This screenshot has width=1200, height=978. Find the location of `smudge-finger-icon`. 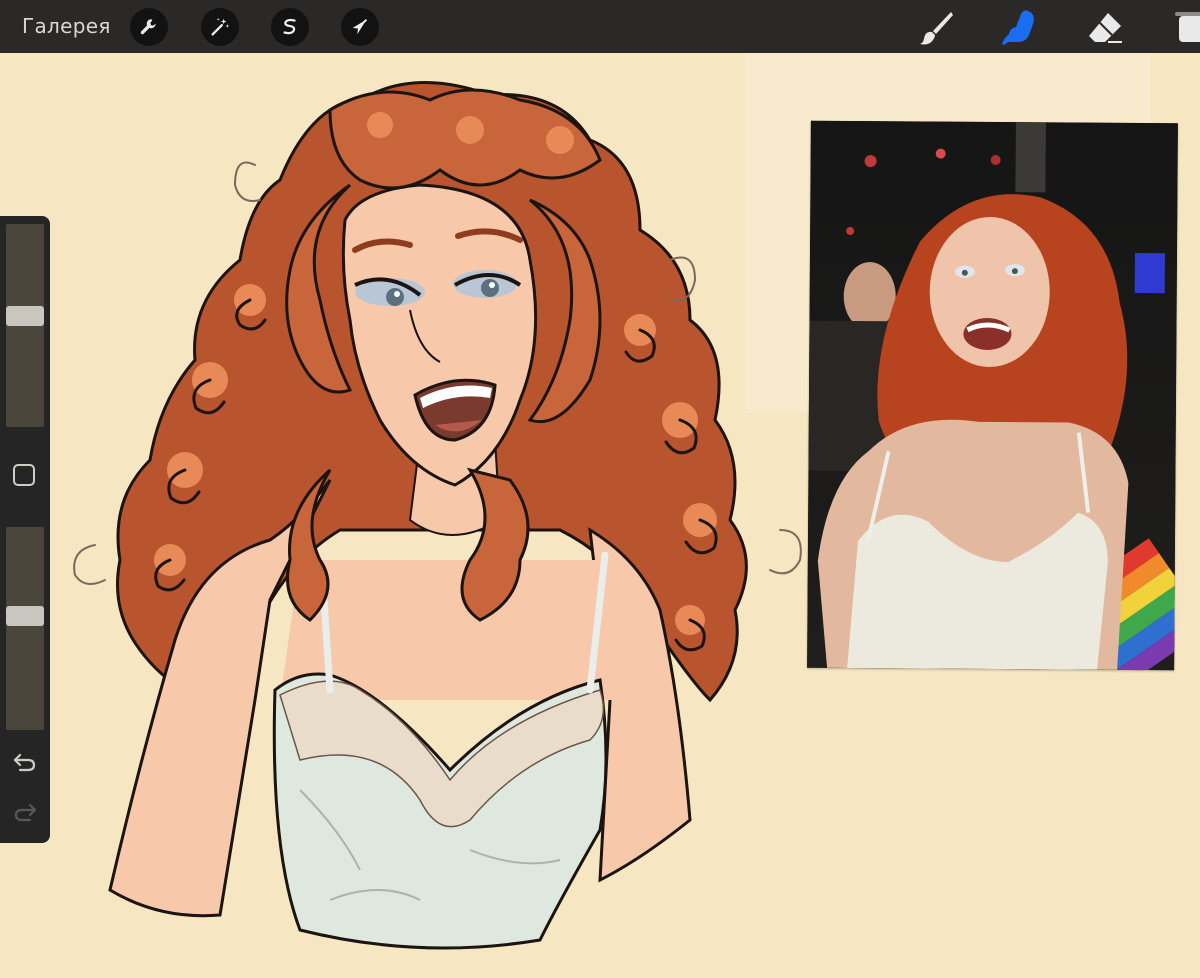

smudge-finger-icon is located at coordinates (1020, 28).